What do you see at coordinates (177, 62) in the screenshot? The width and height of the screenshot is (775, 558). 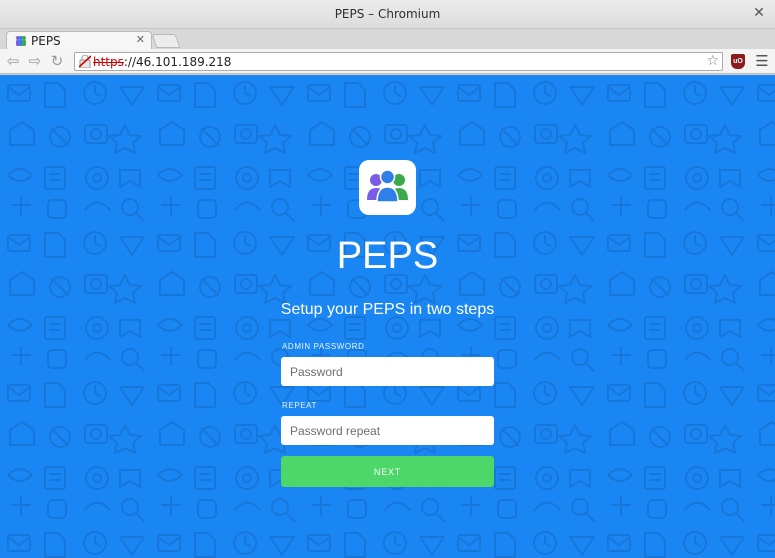 I see `url-host: ://46.101.189.218` at bounding box center [177, 62].